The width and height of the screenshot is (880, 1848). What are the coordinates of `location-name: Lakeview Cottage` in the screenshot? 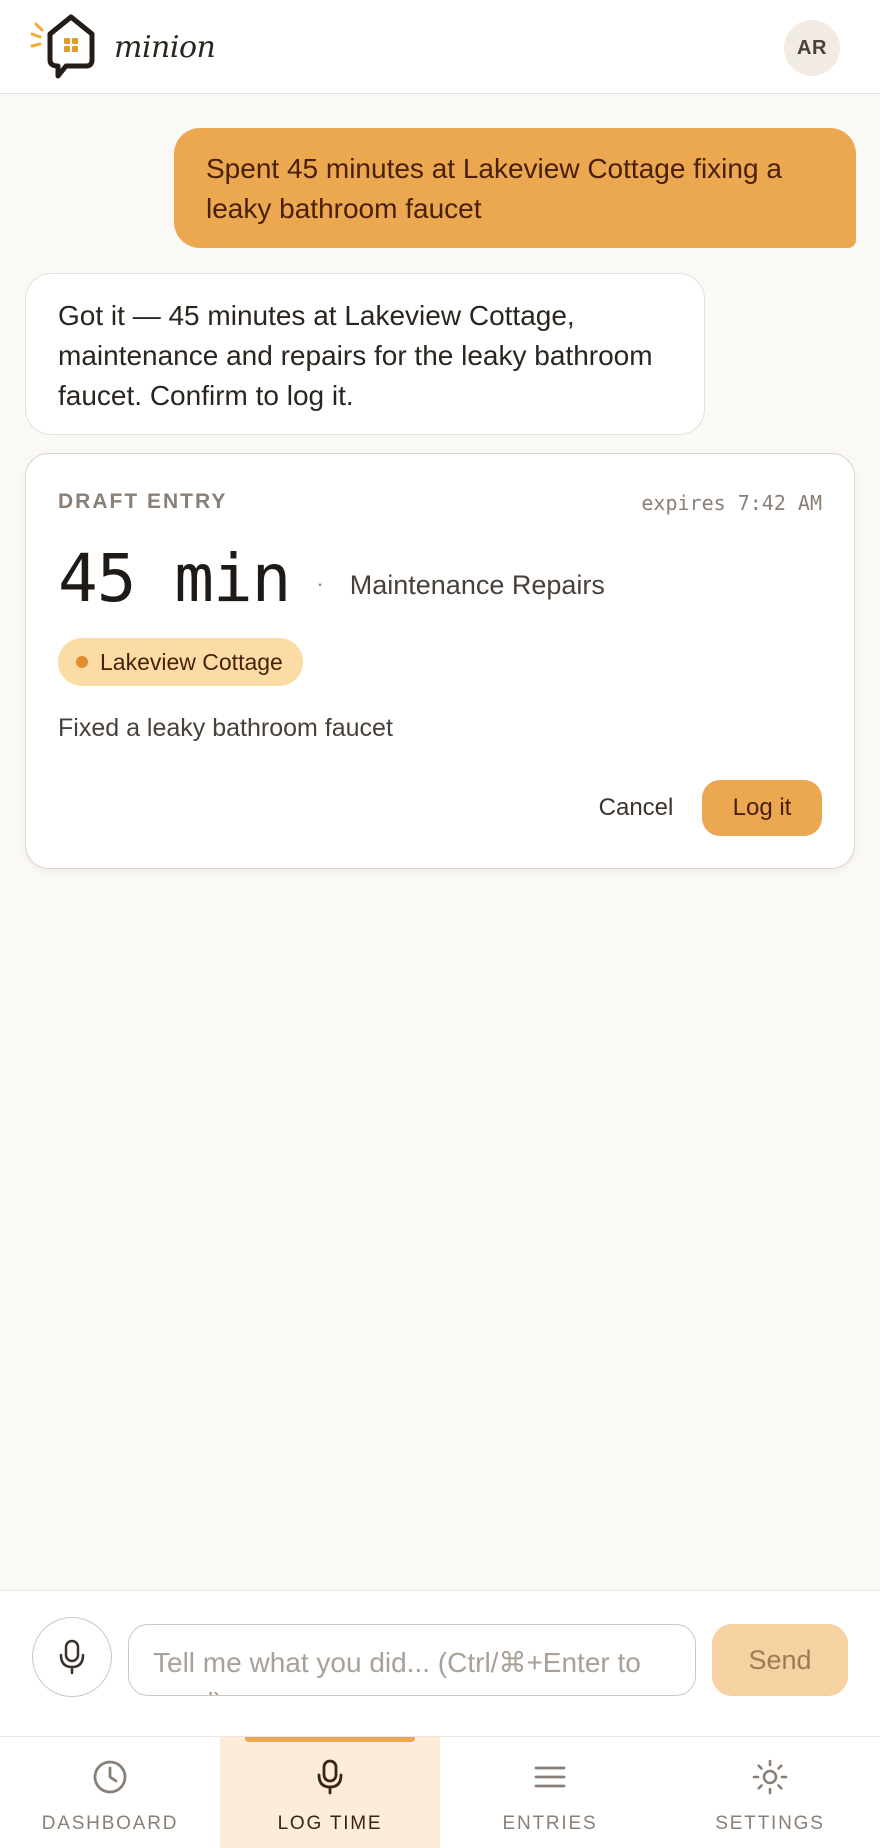 It's located at (191, 661).